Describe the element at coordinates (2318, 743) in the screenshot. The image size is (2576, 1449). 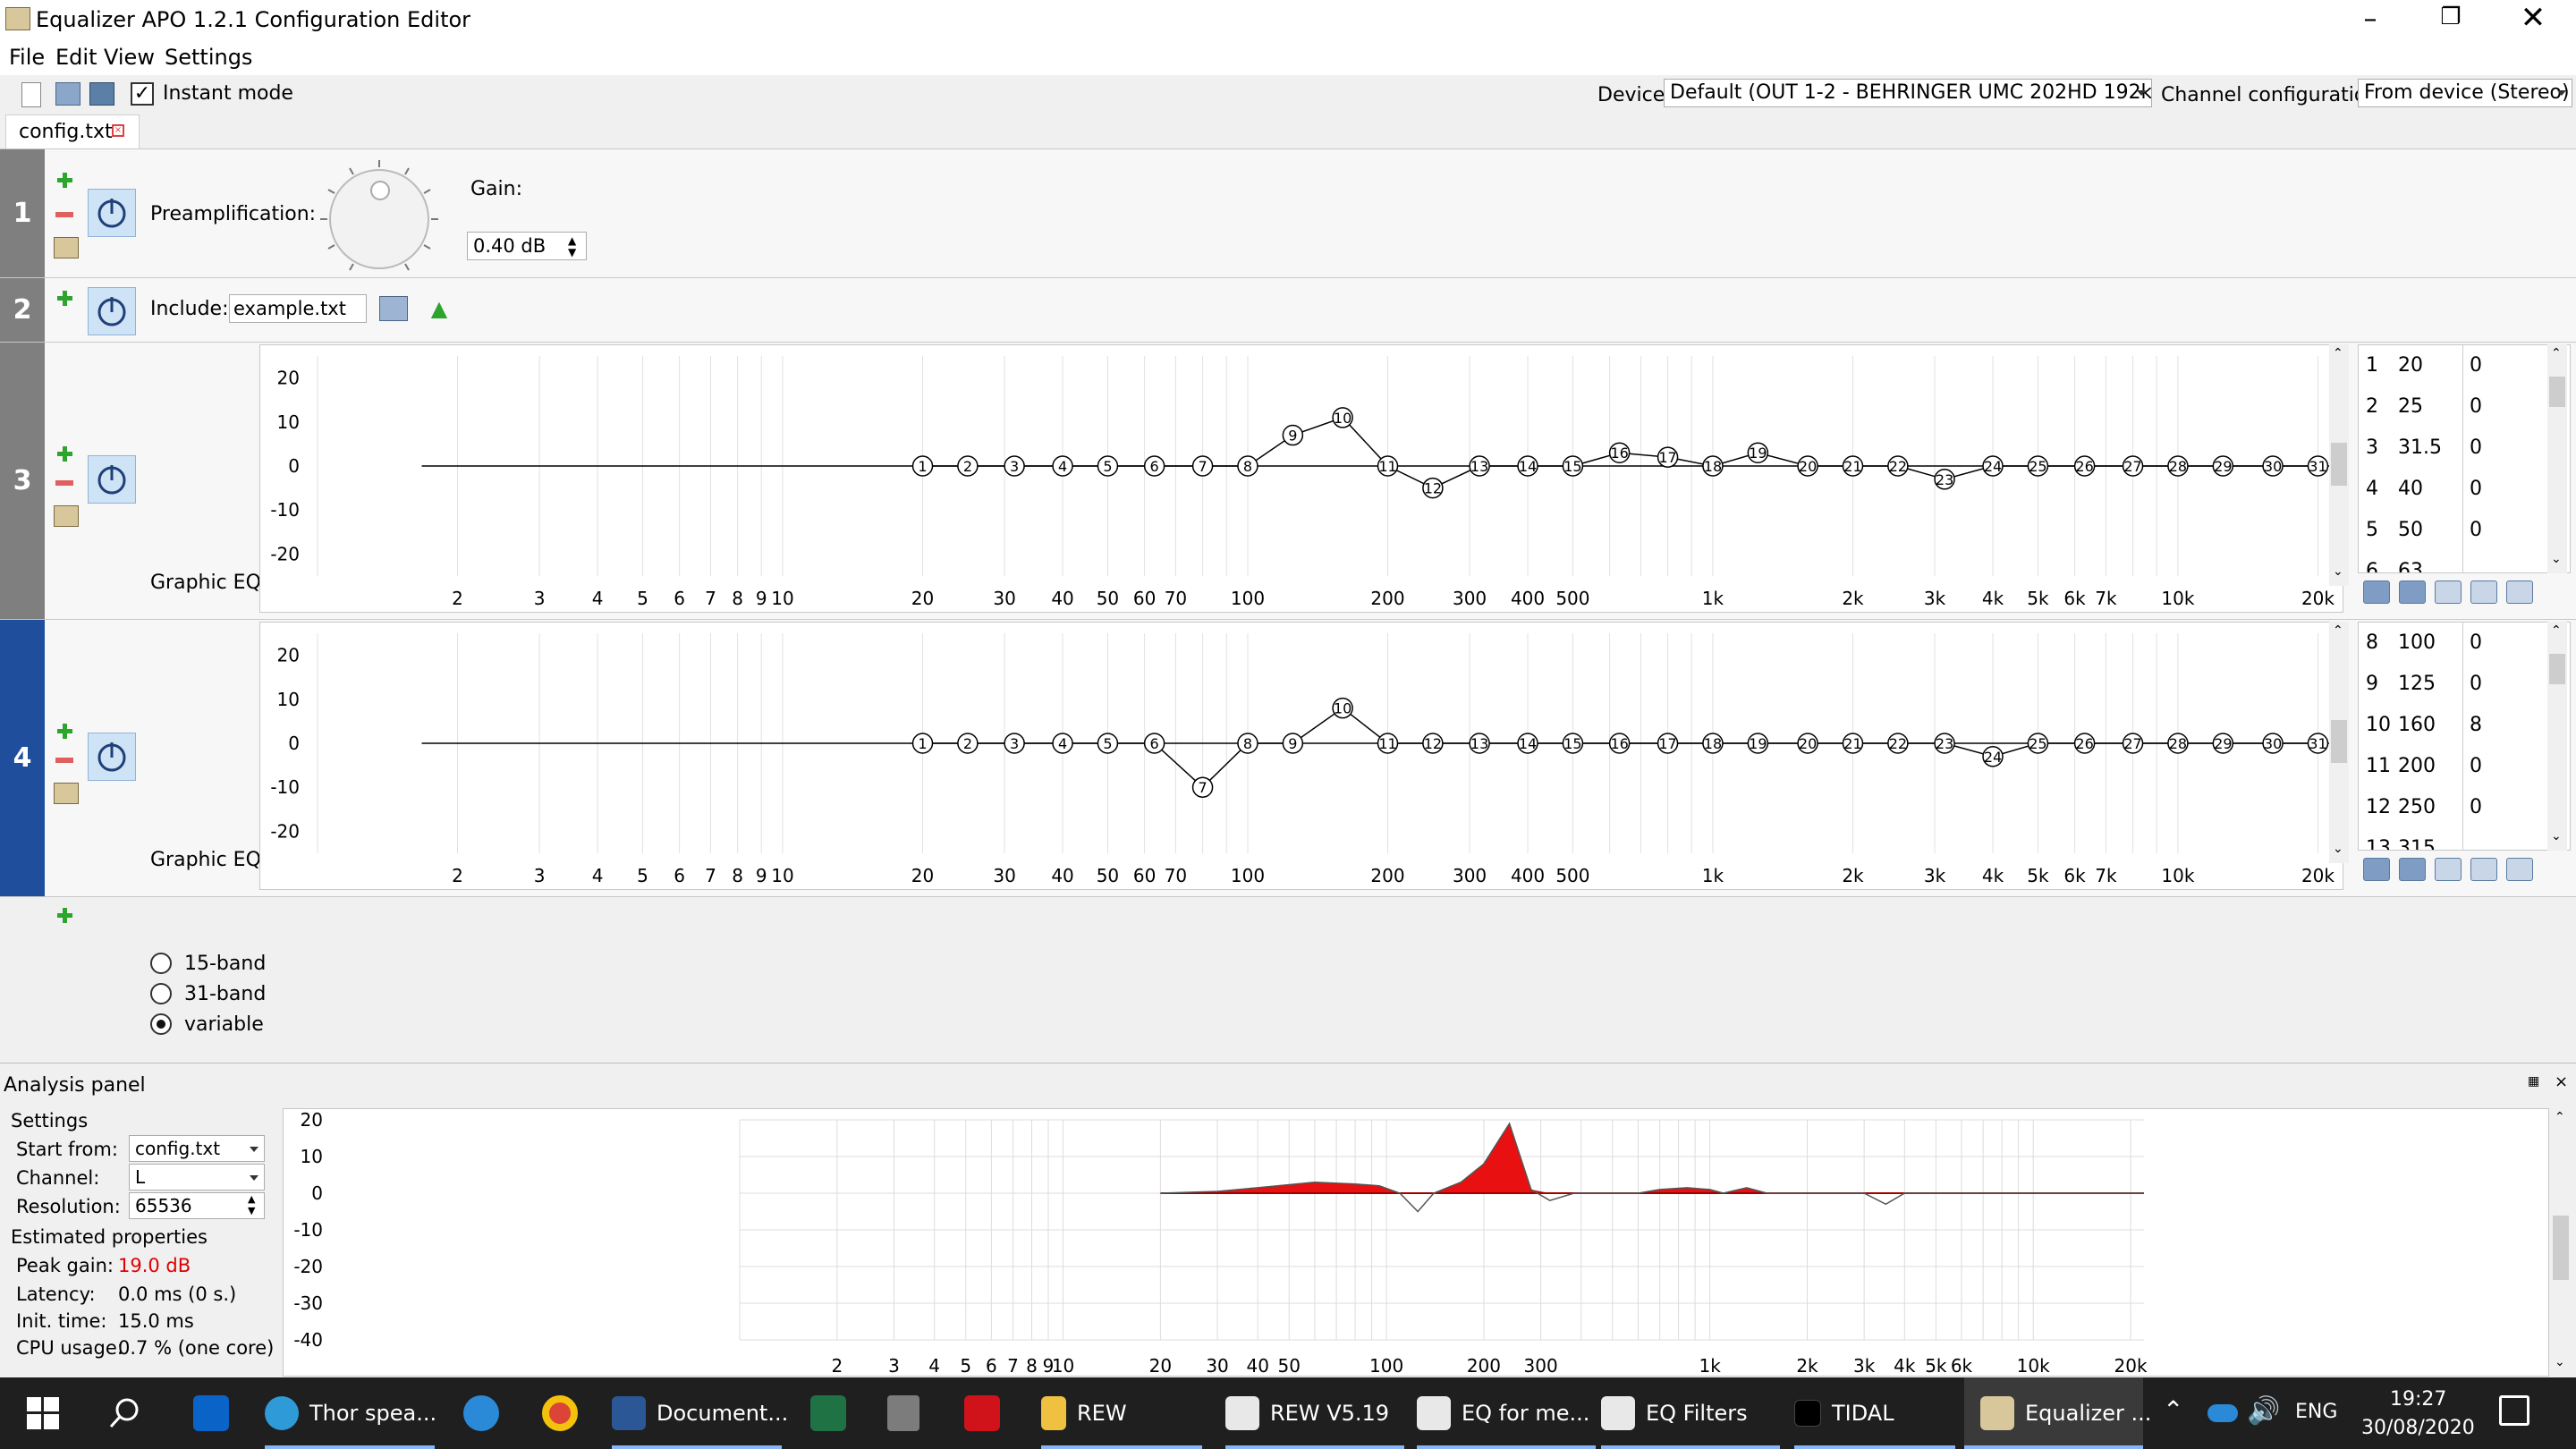
I see `eq4-band-node-31: 31` at that location.